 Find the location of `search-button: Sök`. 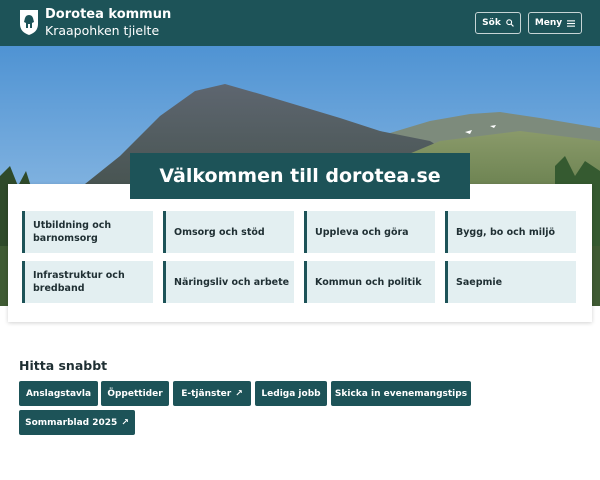

search-button: Sök is located at coordinates (498, 23).